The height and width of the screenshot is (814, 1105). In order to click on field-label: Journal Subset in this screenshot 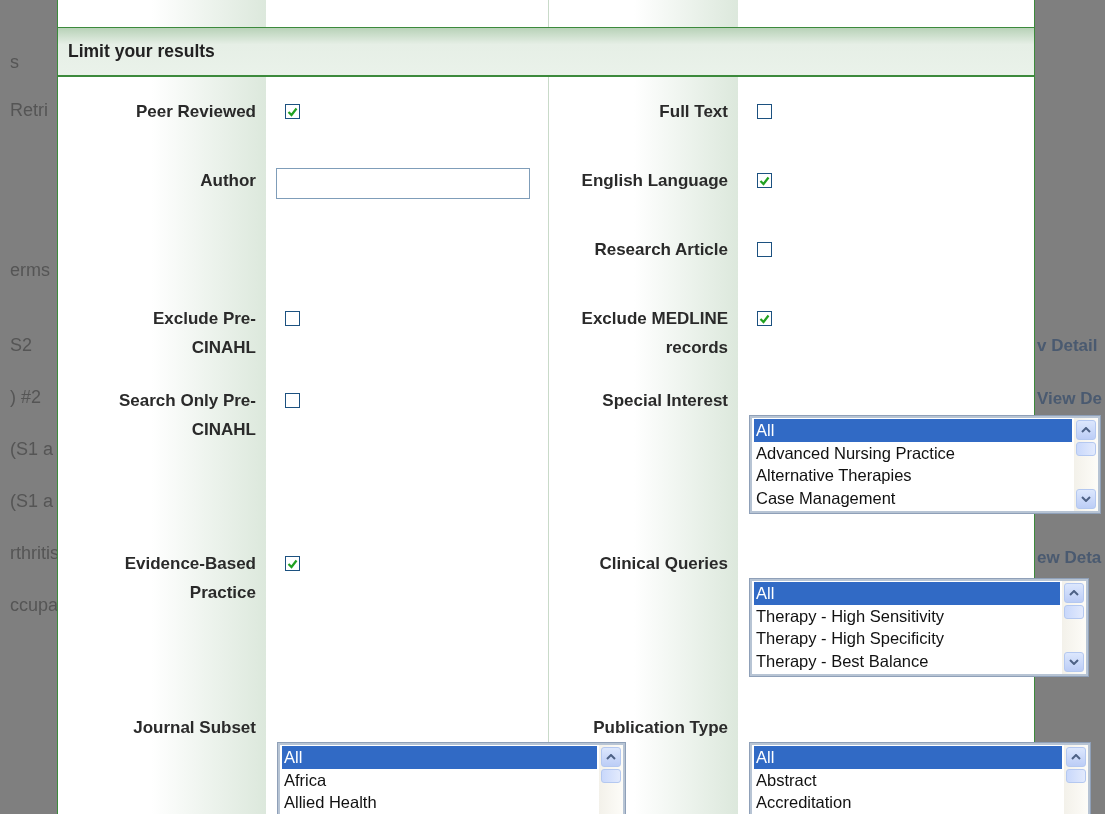, I will do `click(194, 728)`.